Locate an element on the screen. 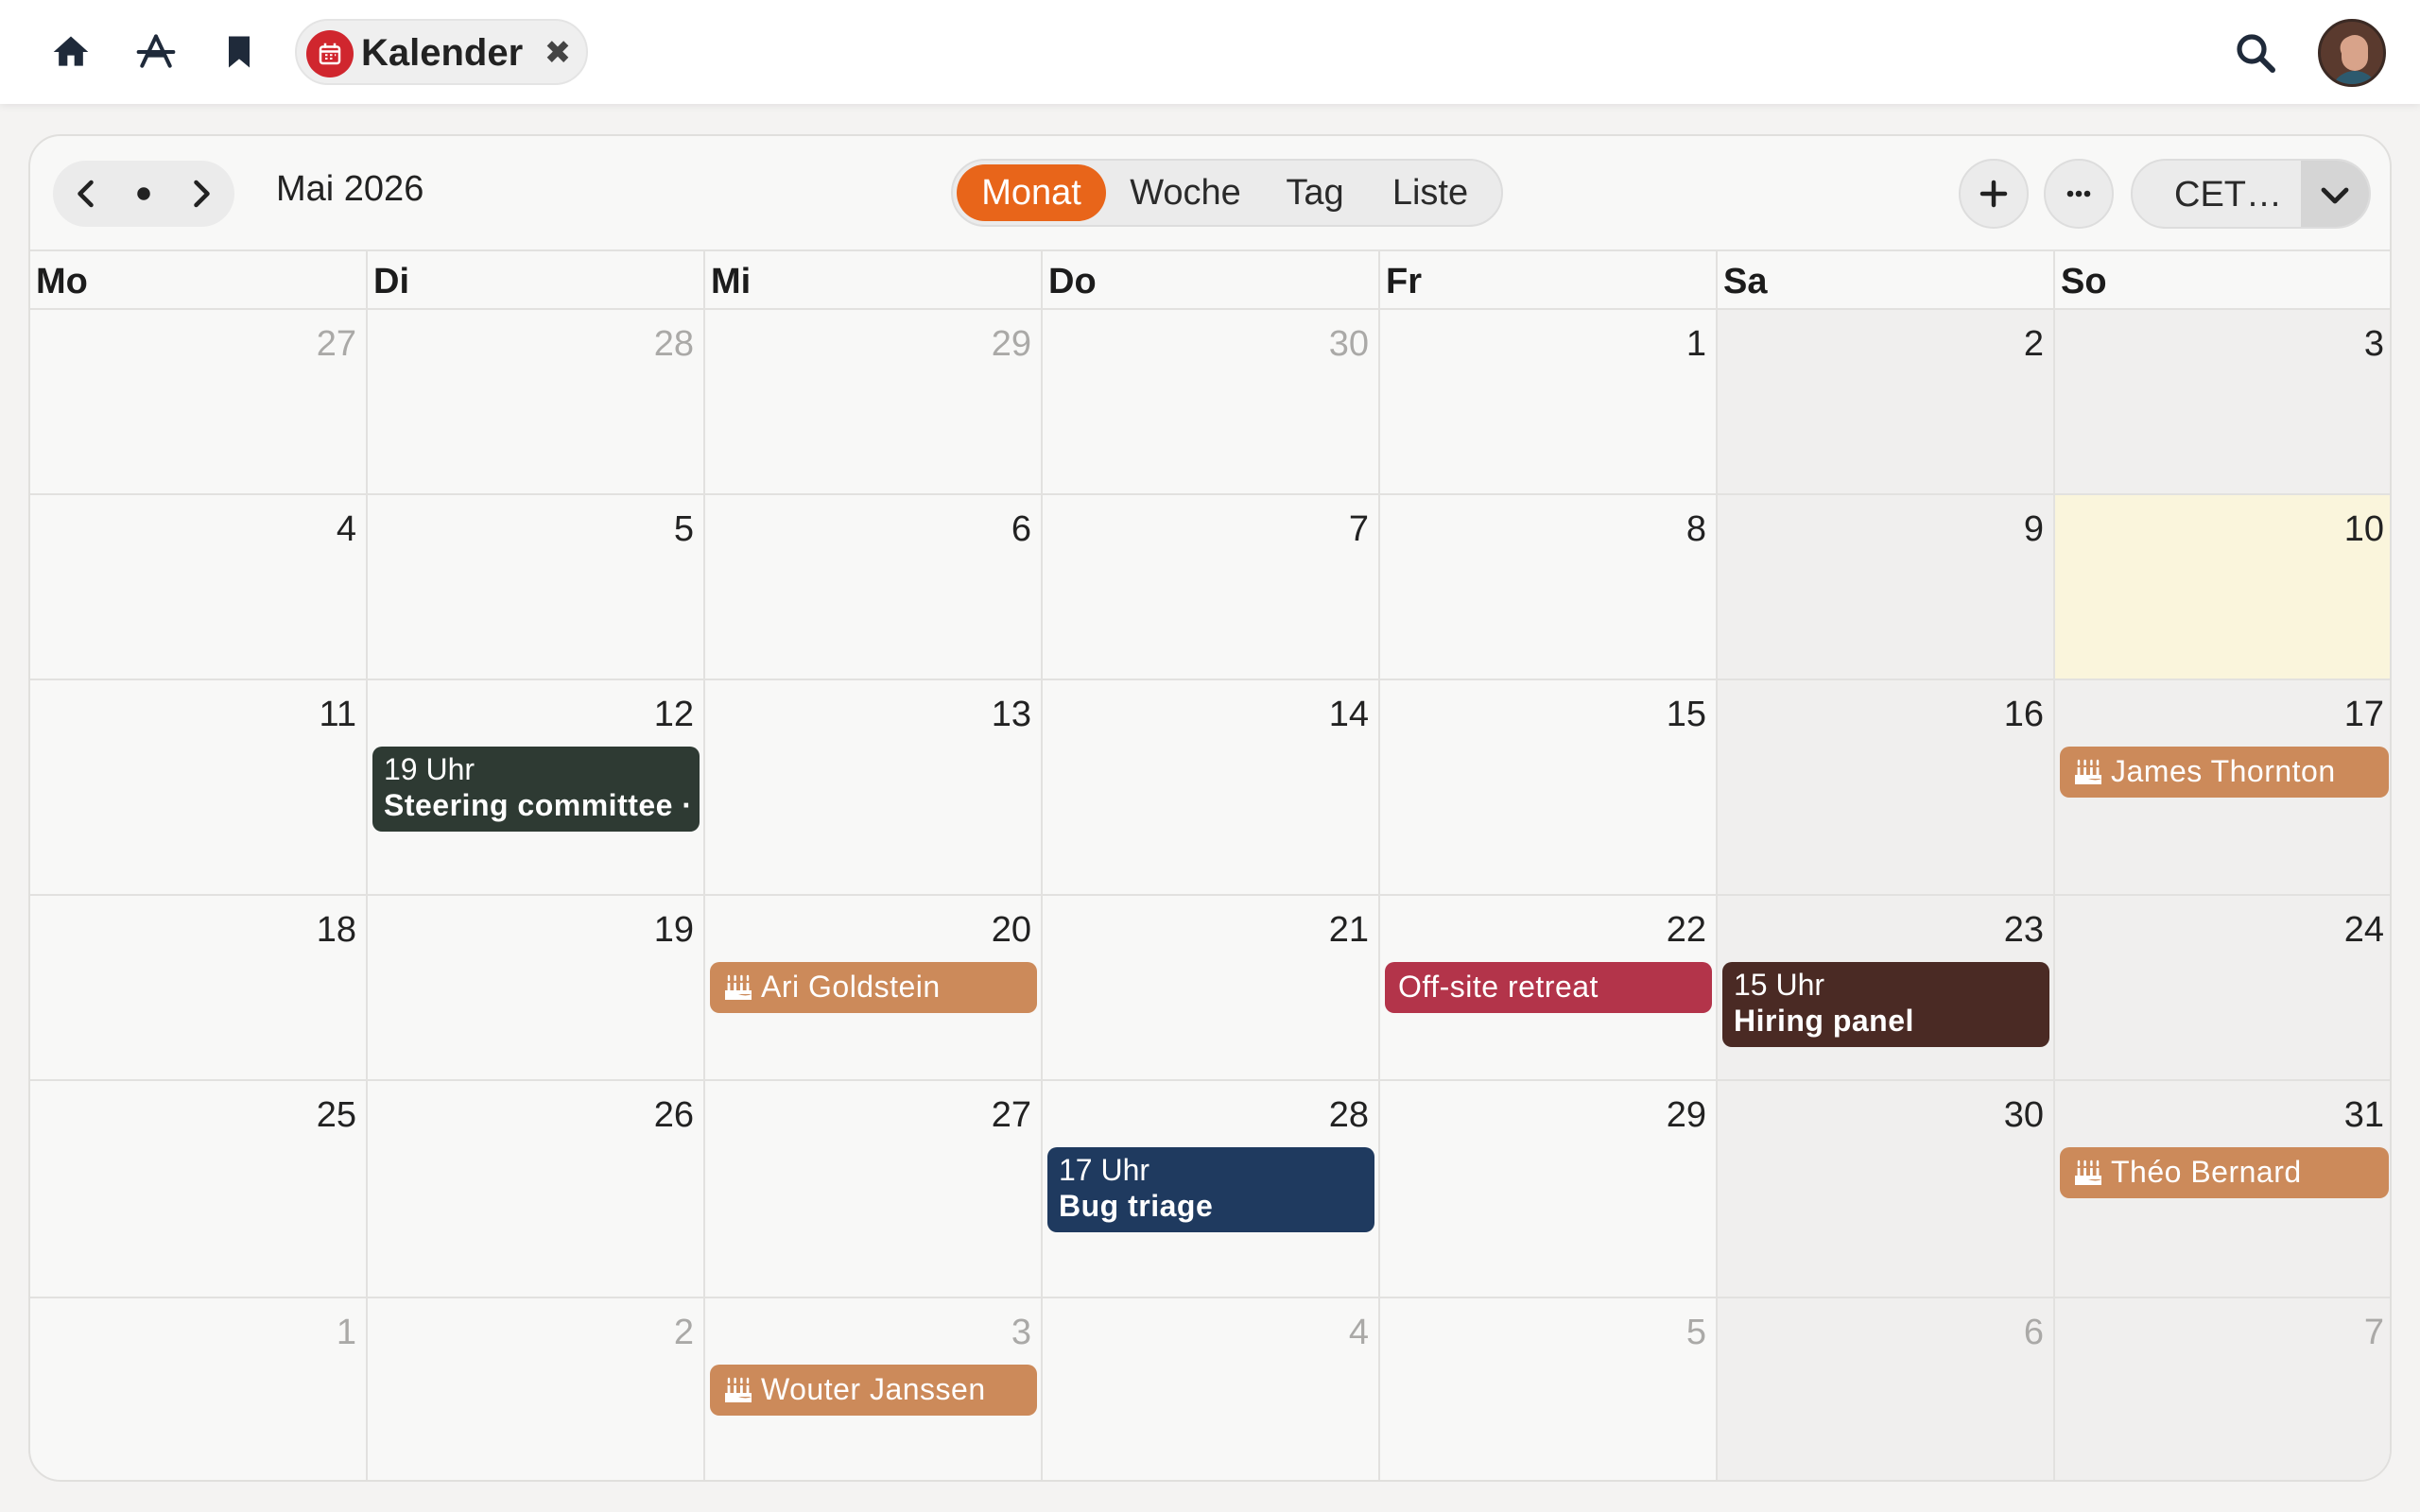  calendar-icon is located at coordinates (330, 53).